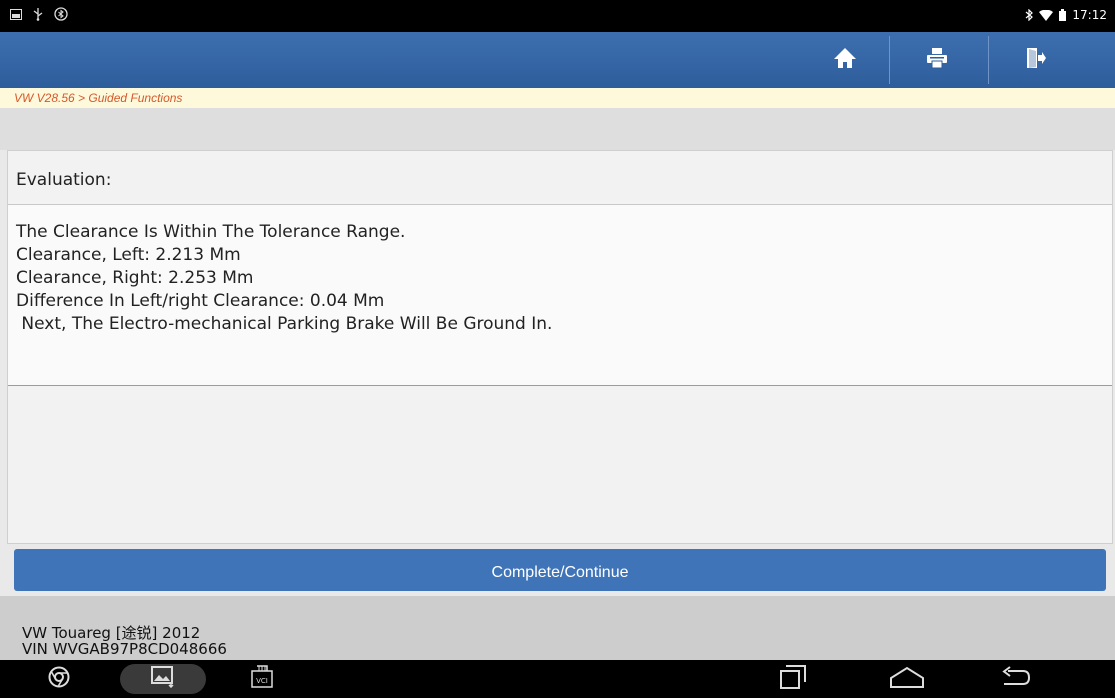 Image resolution: width=1115 pixels, height=698 pixels. What do you see at coordinates (1063, 15) in the screenshot?
I see `battery-icon` at bounding box center [1063, 15].